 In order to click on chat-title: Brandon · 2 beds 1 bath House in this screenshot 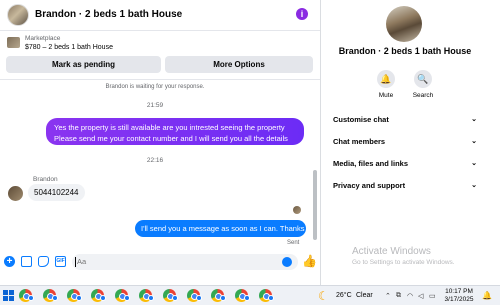, I will do `click(108, 14)`.